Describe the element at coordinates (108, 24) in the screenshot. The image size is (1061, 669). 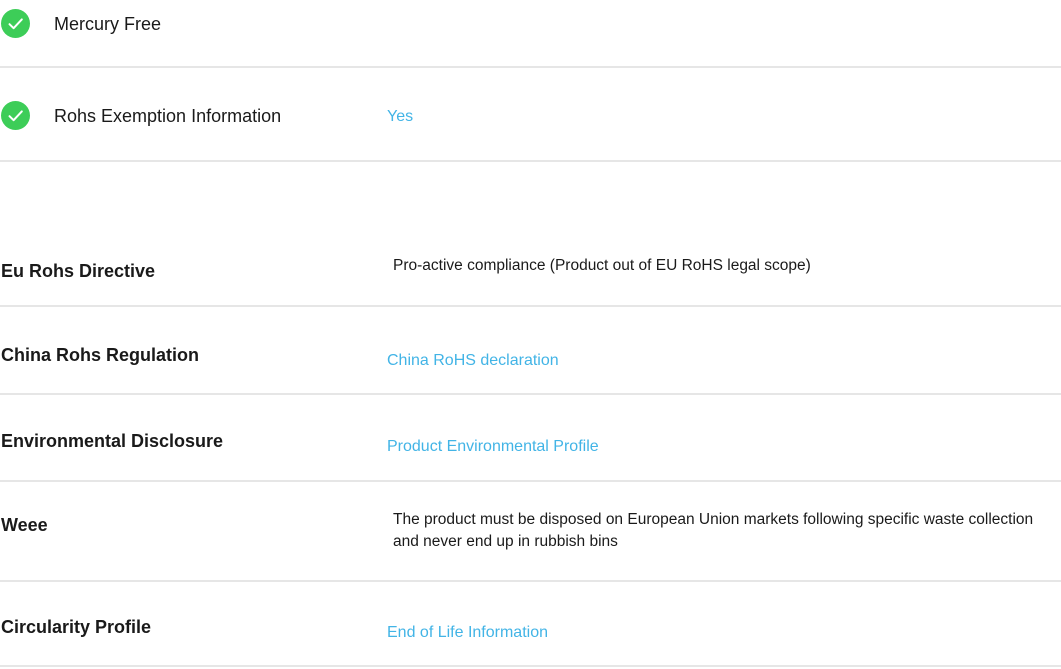
I see `checklist-item-label: Mercury Free` at that location.